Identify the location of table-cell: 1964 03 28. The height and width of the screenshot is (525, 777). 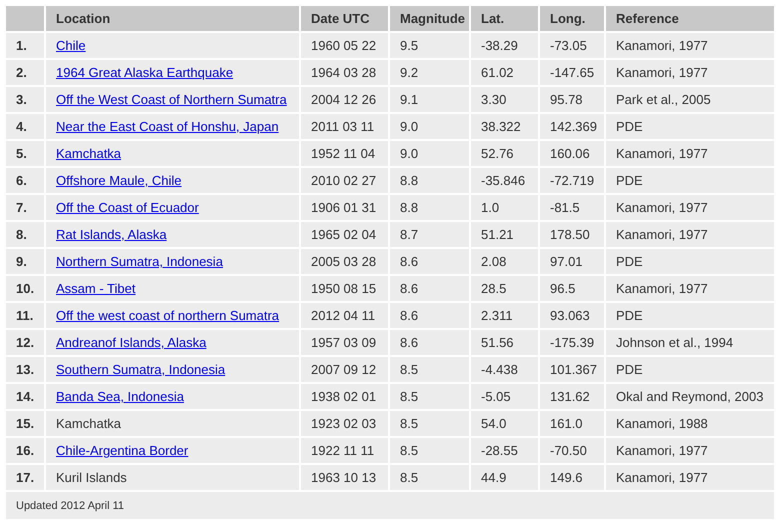
(344, 72).